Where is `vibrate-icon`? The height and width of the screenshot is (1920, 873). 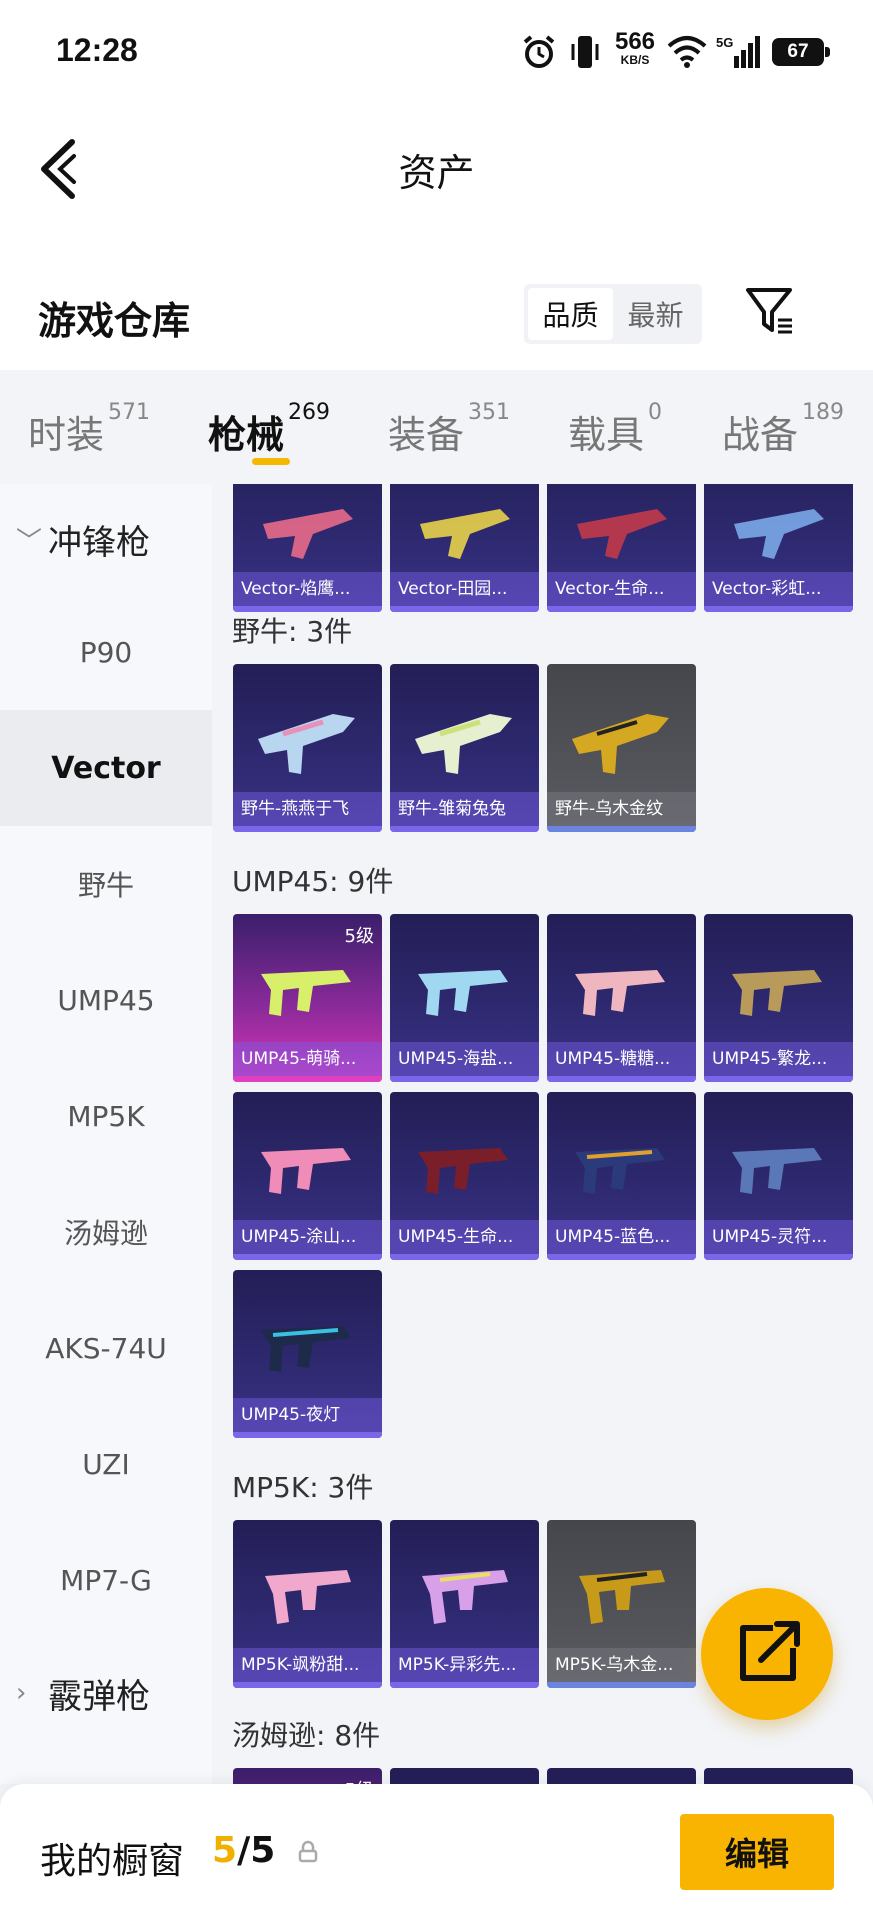
vibrate-icon is located at coordinates (585, 52).